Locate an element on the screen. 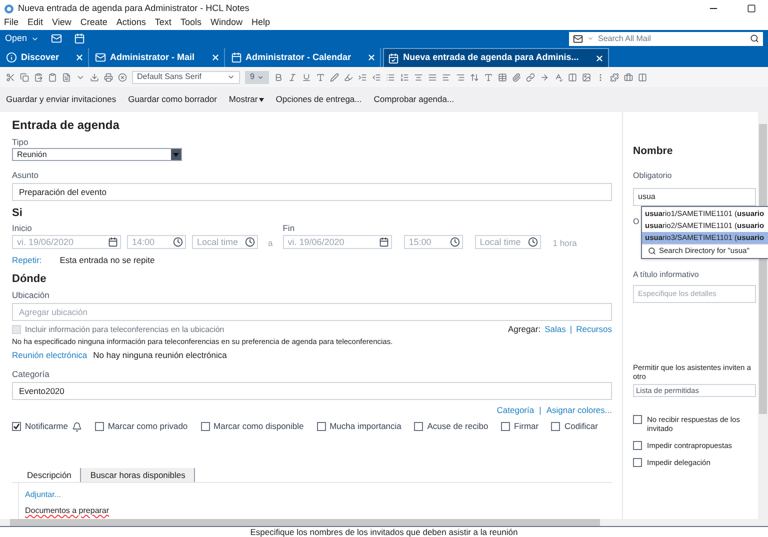 The image size is (768, 537). checkbox-label: Acuse de recibo is located at coordinates (457, 426).